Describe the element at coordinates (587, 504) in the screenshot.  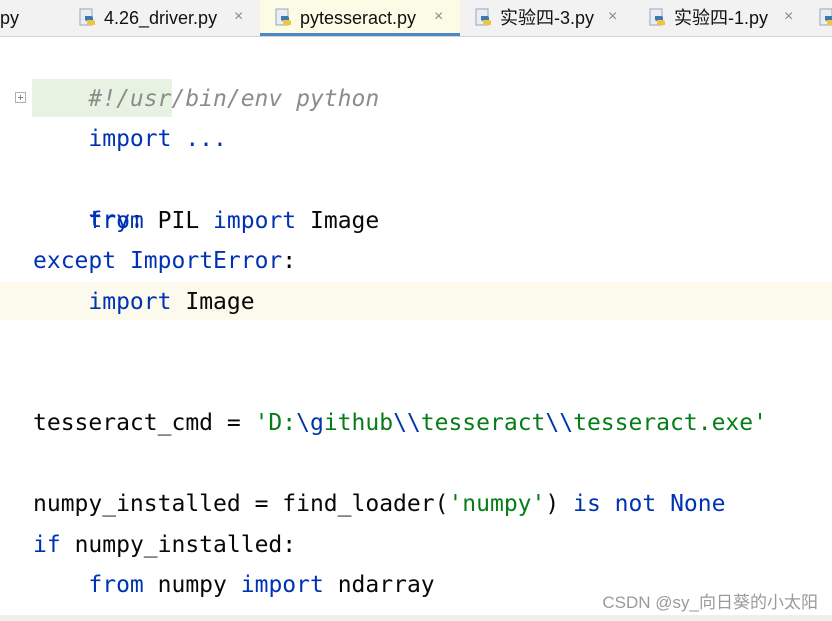
I see `keyword-is: is` at that location.